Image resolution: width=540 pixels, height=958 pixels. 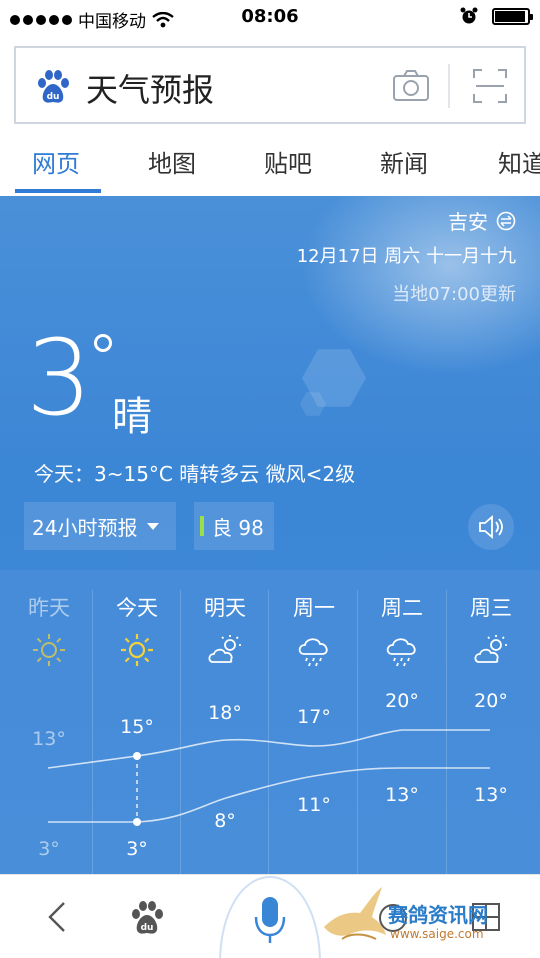 What do you see at coordinates (238, 527) in the screenshot?
I see `aqi-label: 良 98` at bounding box center [238, 527].